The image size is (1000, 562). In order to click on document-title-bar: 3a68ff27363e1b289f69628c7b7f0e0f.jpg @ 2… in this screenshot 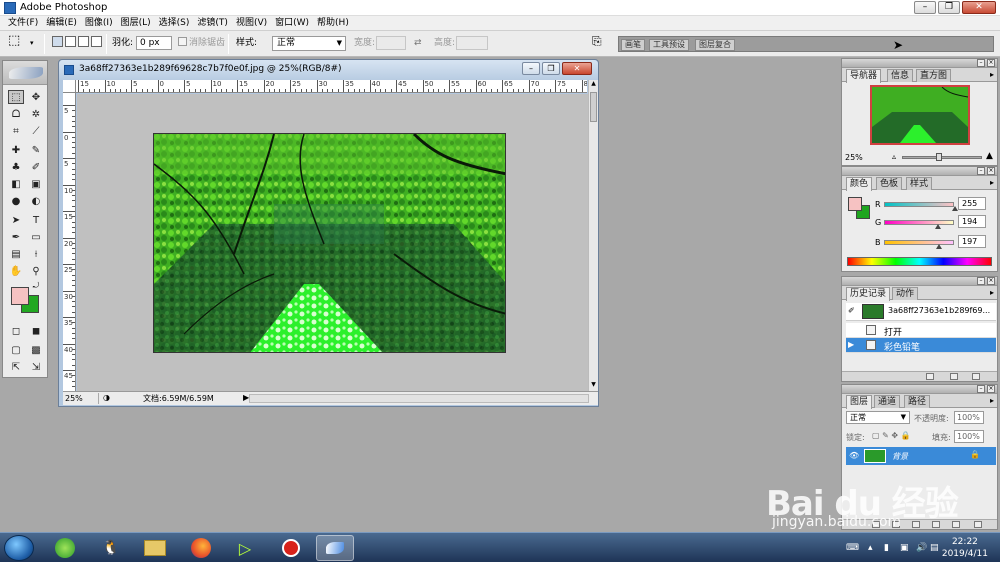, I will do `click(328, 70)`.